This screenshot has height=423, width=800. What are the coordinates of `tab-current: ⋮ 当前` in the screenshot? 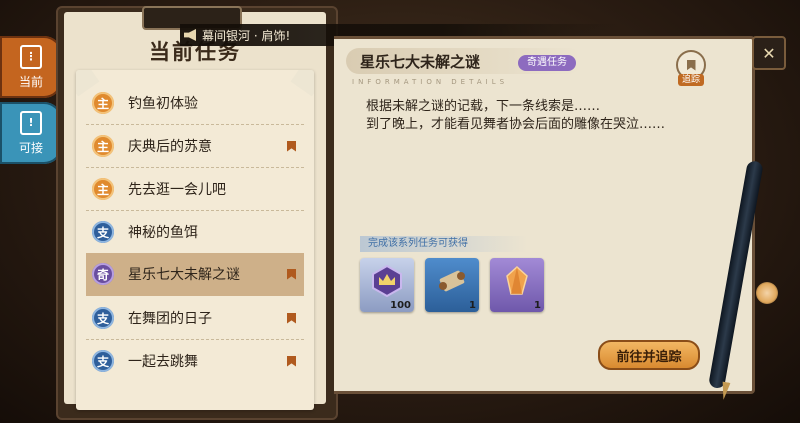 It's located at (31, 67).